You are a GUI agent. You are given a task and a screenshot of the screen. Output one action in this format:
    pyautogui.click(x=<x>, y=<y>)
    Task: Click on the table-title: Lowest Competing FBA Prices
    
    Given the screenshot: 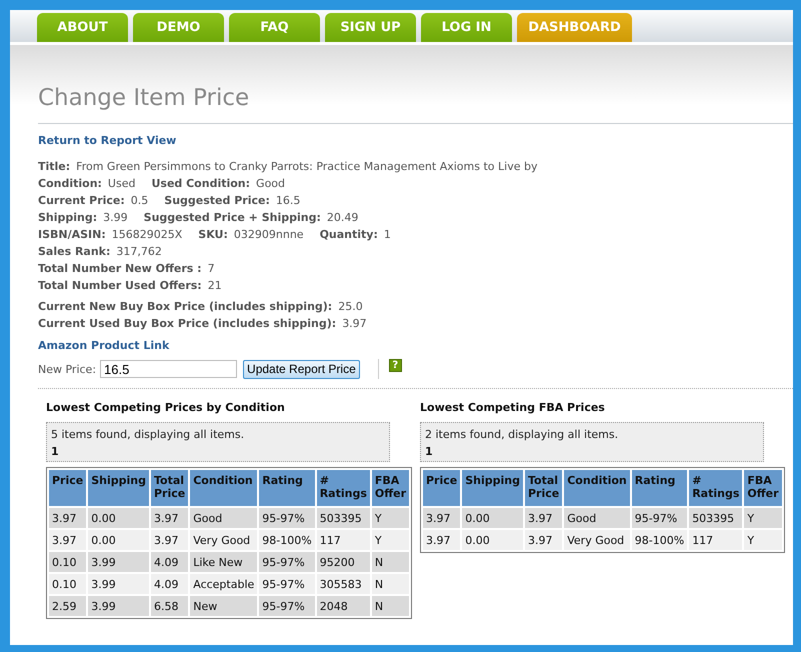 What is the action you would take?
    pyautogui.click(x=513, y=407)
    